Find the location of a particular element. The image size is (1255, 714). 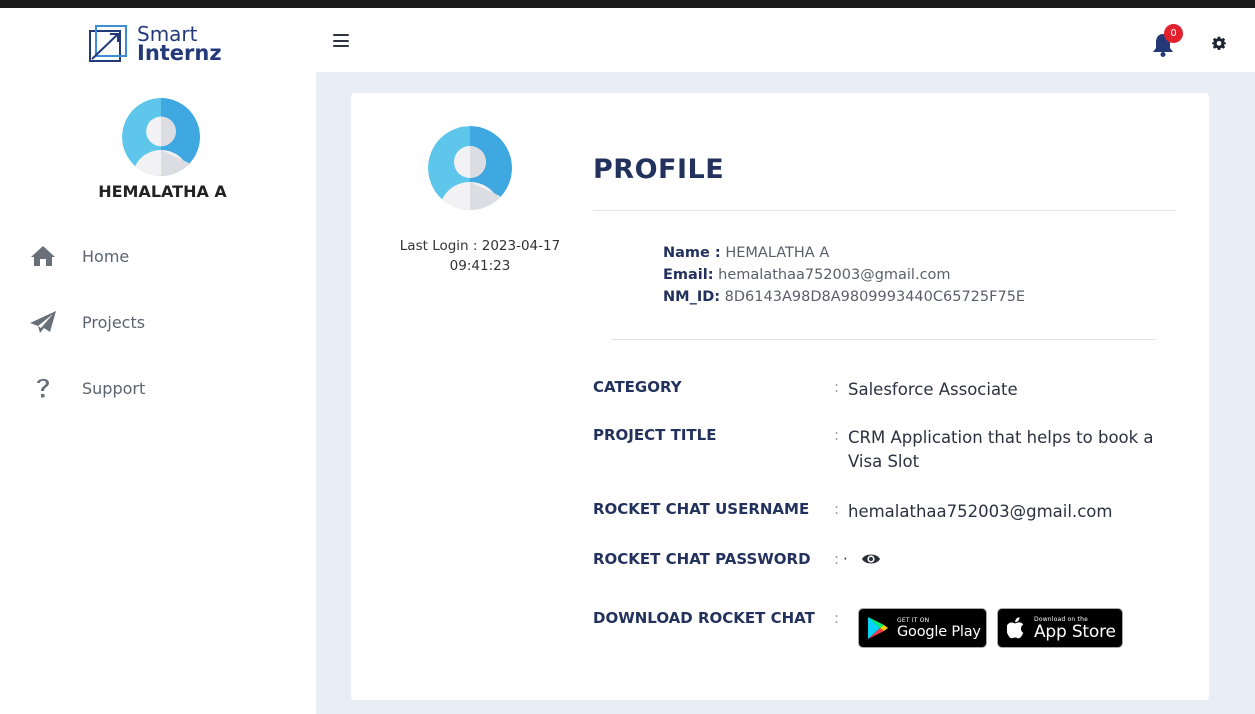

app-store-button: Download on the App Store is located at coordinates (1060, 628).